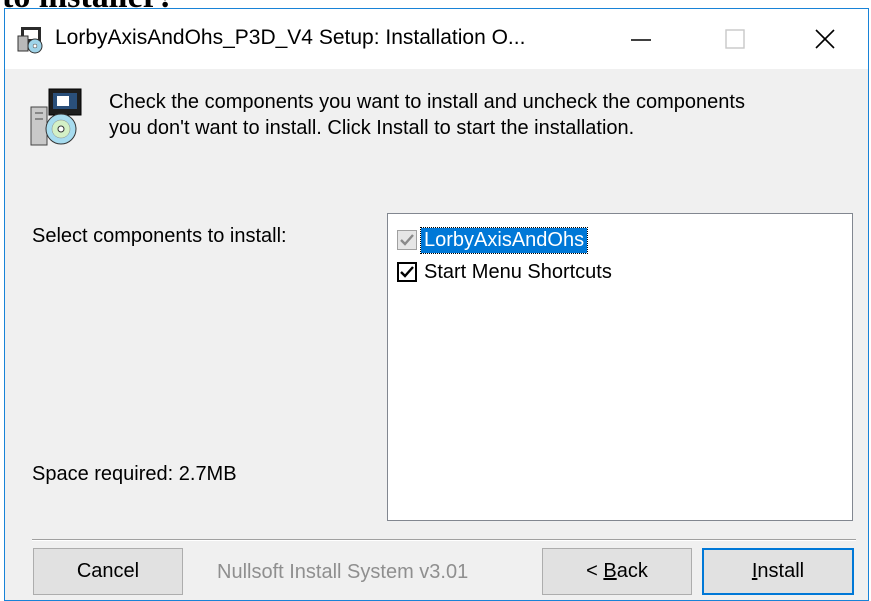  I want to click on component-checkbox-disabled, so click(407, 240).